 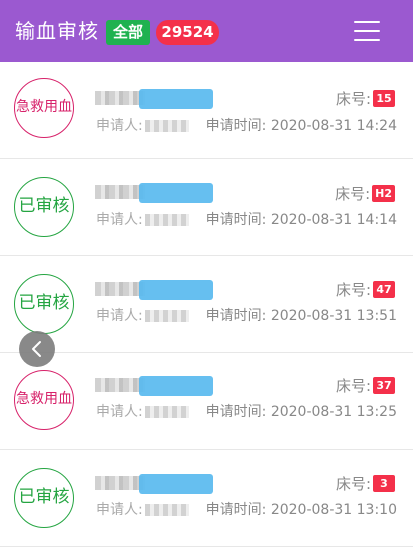 I want to click on request-time: 申请时间: 2020-08-31 13:51, so click(x=301, y=316).